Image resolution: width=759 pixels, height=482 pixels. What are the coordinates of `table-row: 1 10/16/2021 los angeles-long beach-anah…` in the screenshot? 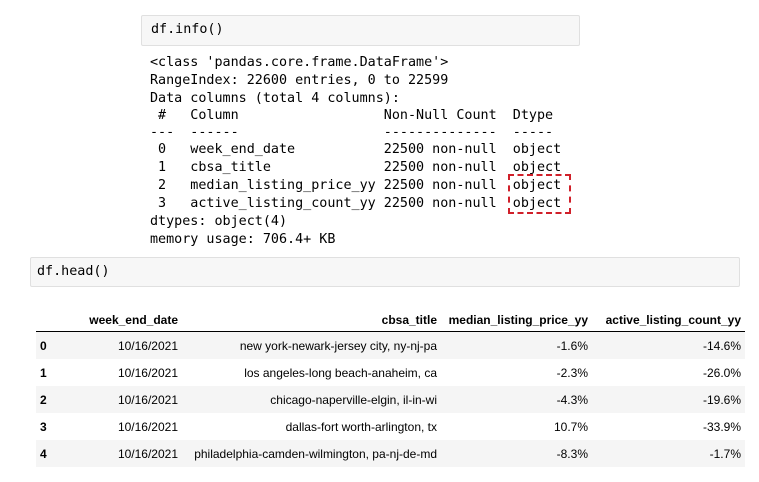 It's located at (390, 372).